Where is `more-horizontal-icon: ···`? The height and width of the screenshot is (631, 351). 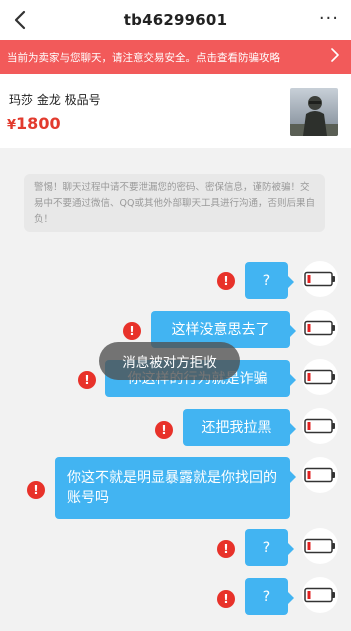
more-horizontal-icon: ··· is located at coordinates (329, 19).